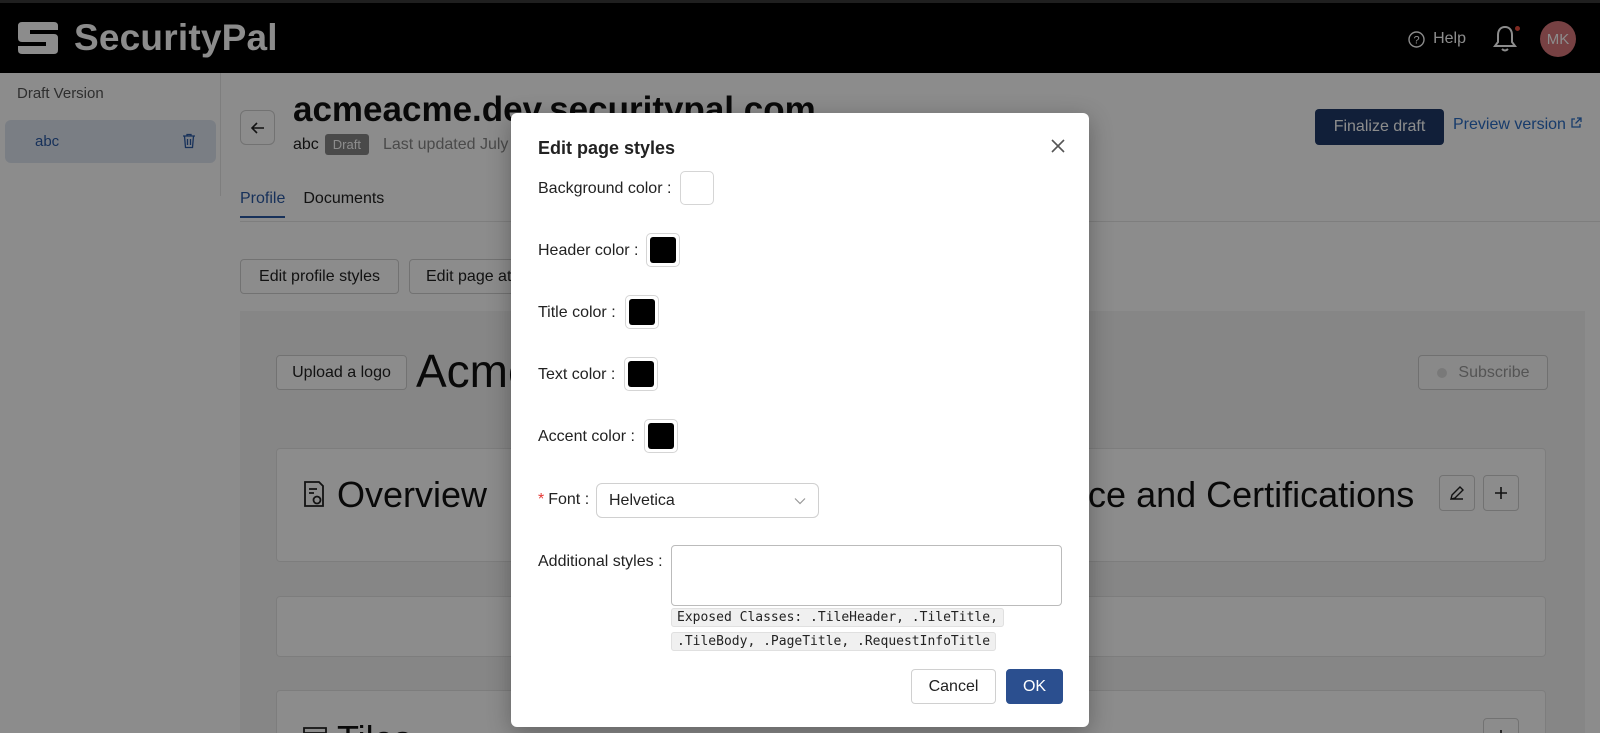 The width and height of the screenshot is (1600, 733). I want to click on background-color-picker, so click(697, 188).